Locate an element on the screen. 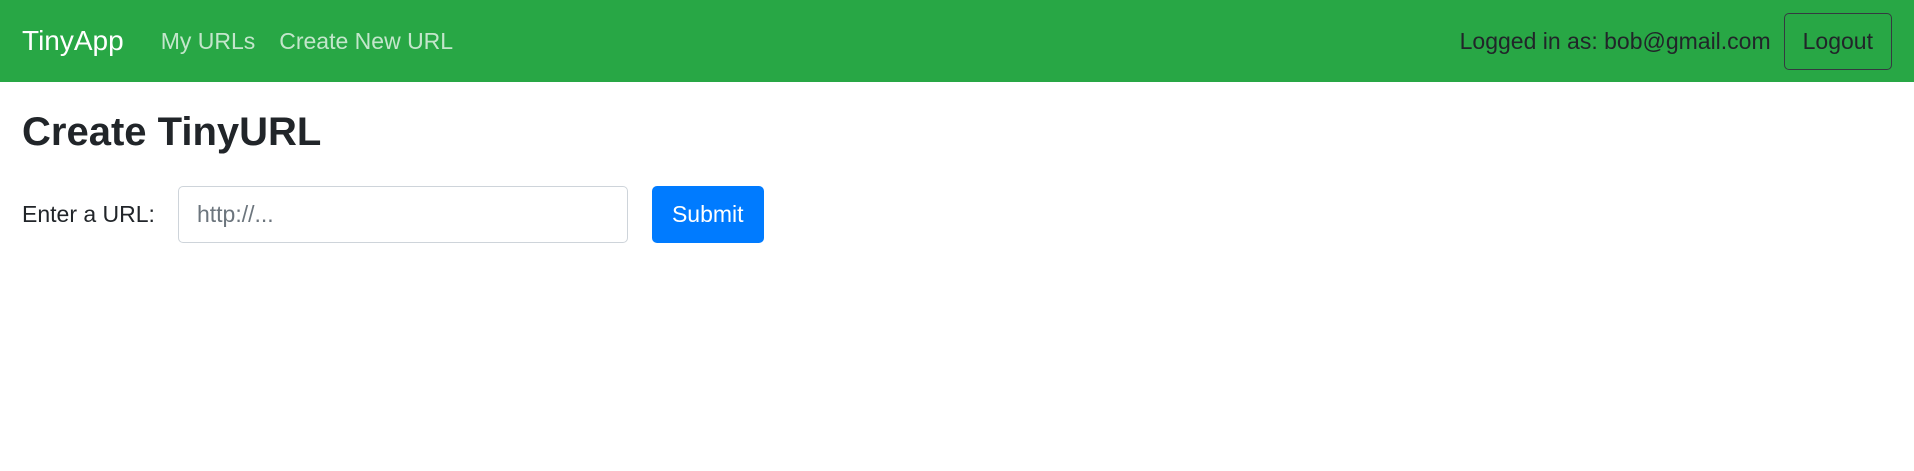  brand-link: TinyApp is located at coordinates (73, 41).